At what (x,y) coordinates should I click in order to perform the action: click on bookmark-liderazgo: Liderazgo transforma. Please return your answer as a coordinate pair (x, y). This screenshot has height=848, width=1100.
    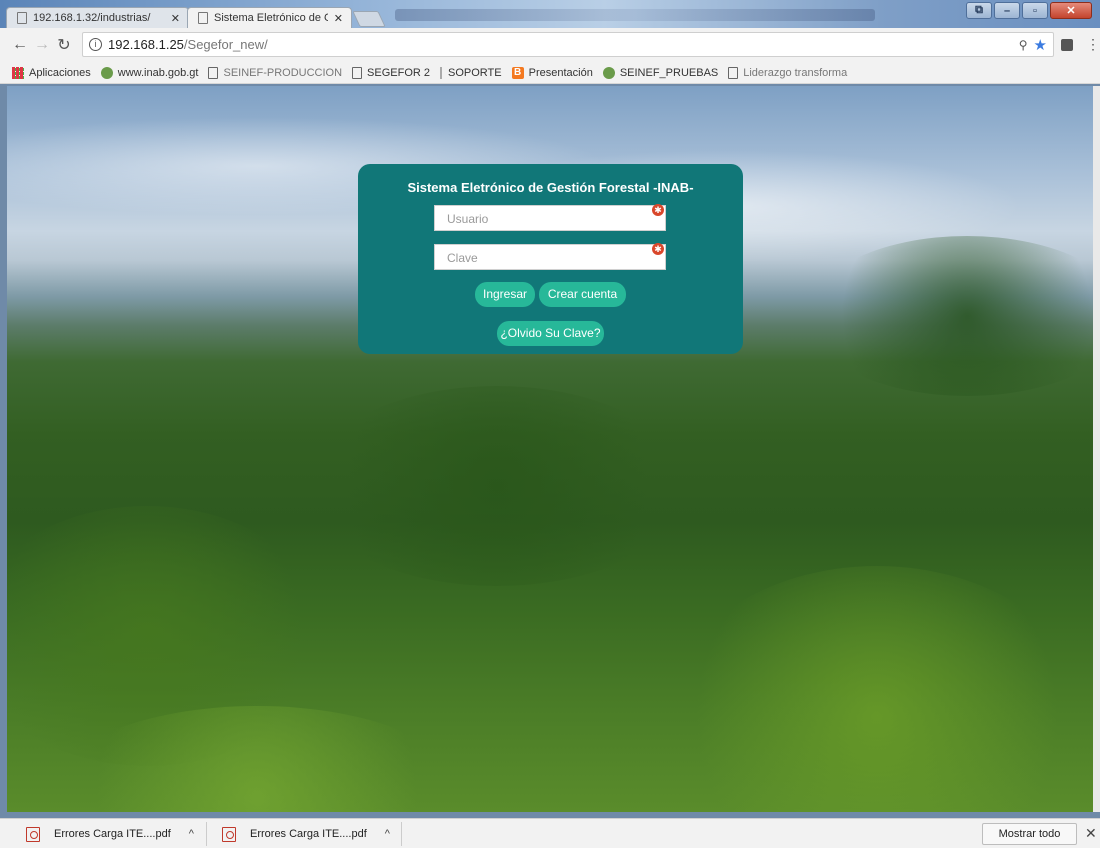
    Looking at the image, I should click on (788, 72).